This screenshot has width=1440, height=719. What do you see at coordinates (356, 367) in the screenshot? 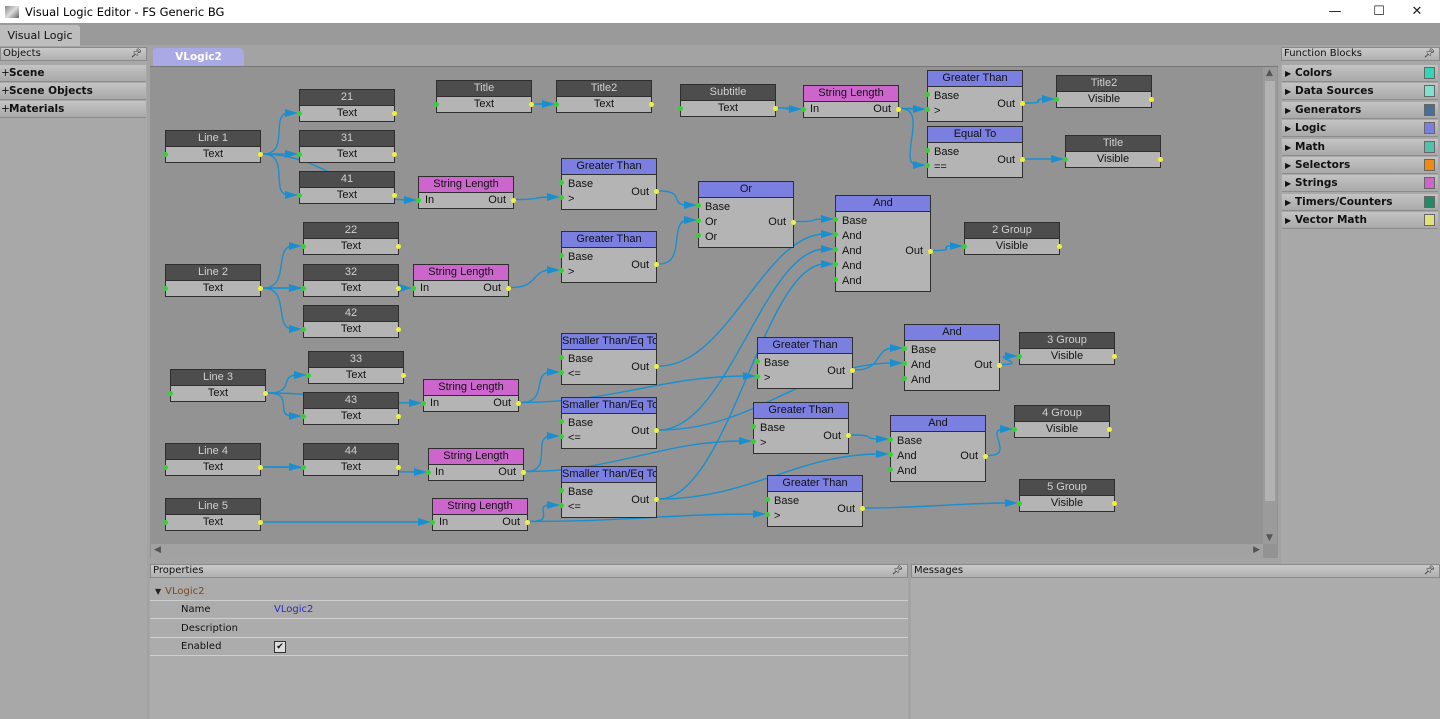
I see `node-n33: 33 Text` at bounding box center [356, 367].